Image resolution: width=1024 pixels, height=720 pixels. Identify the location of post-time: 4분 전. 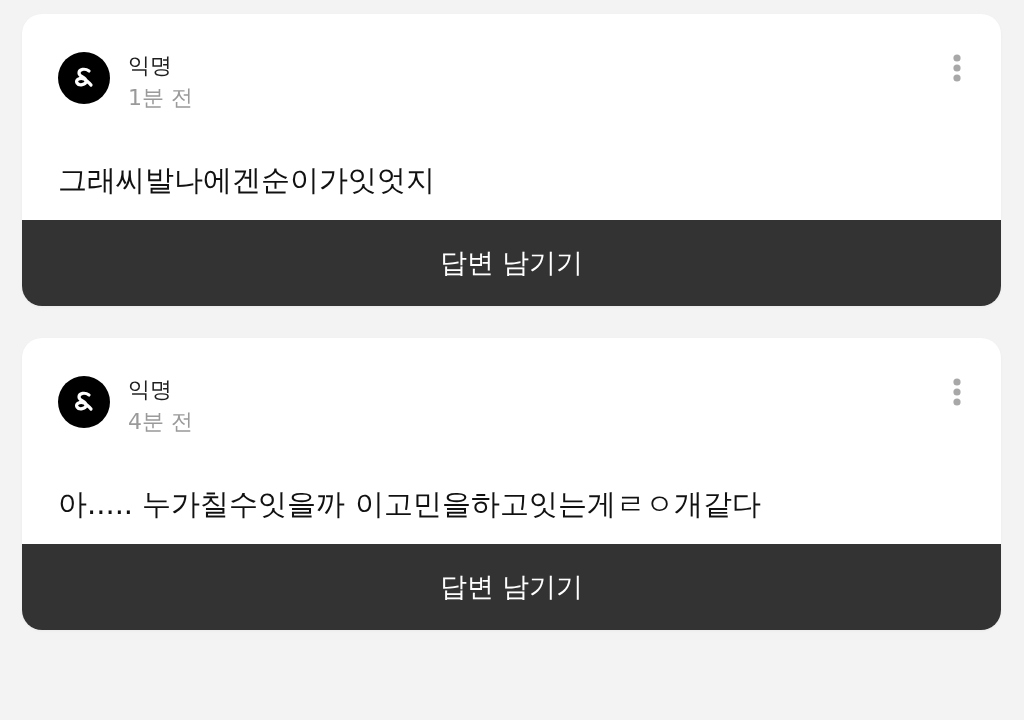
(161, 422).